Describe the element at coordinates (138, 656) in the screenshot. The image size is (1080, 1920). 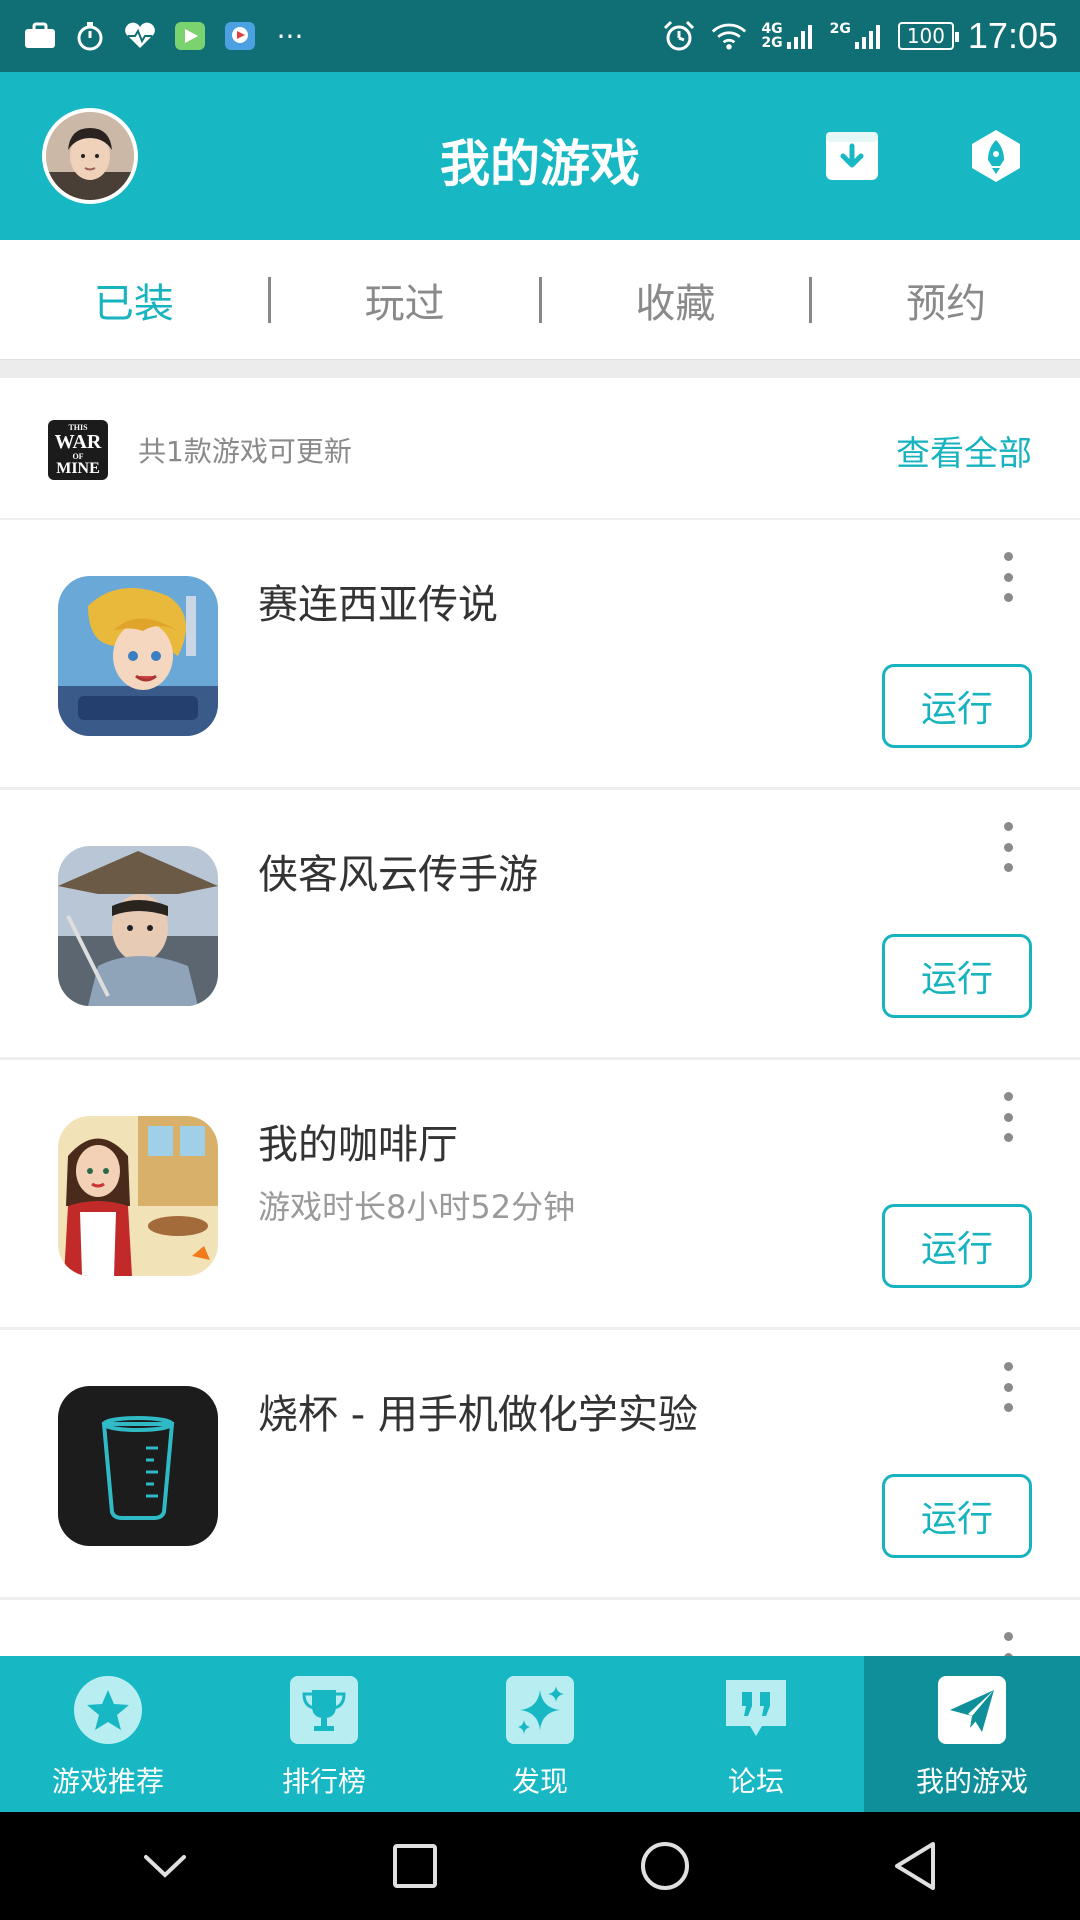
I see `anime-hero-icon` at that location.